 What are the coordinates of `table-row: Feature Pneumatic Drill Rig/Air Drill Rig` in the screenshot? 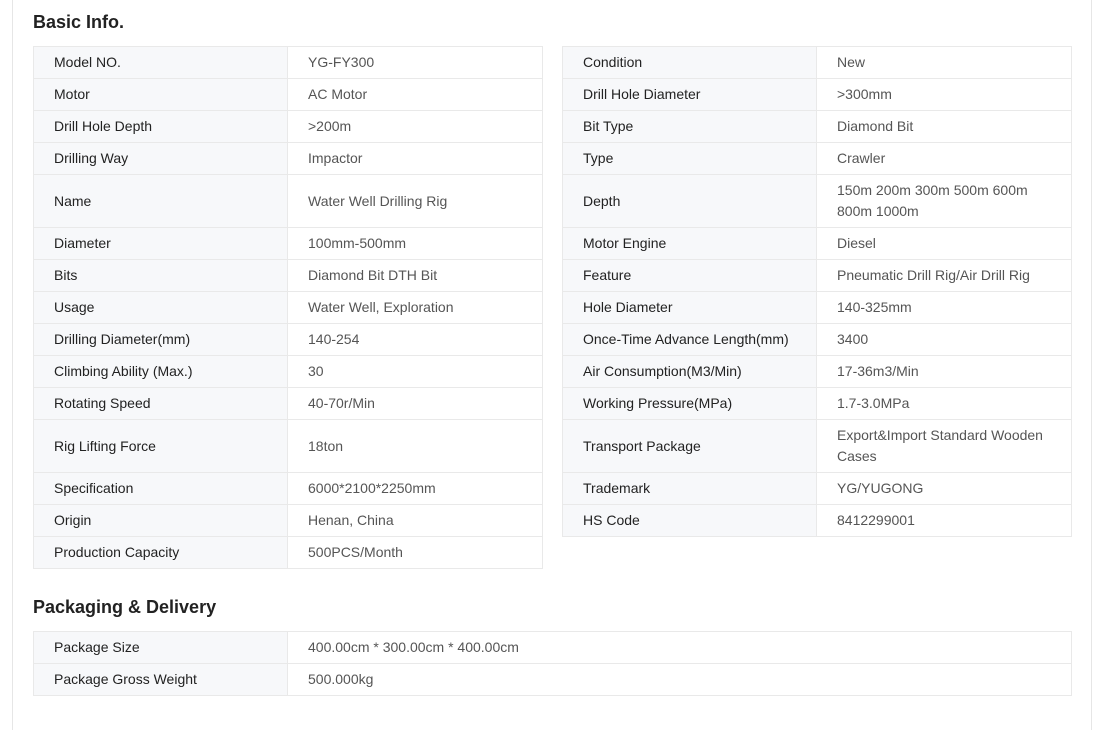 It's located at (817, 275).